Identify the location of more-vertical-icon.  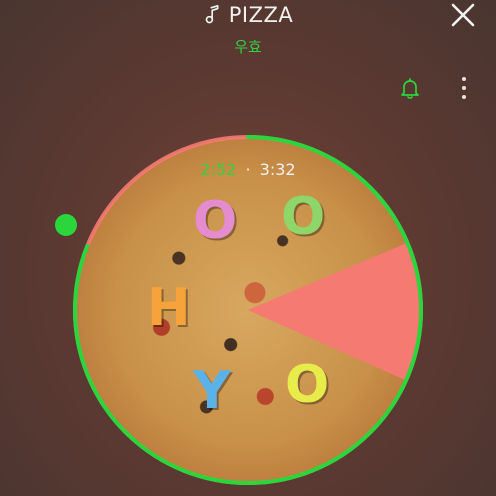
(464, 79).